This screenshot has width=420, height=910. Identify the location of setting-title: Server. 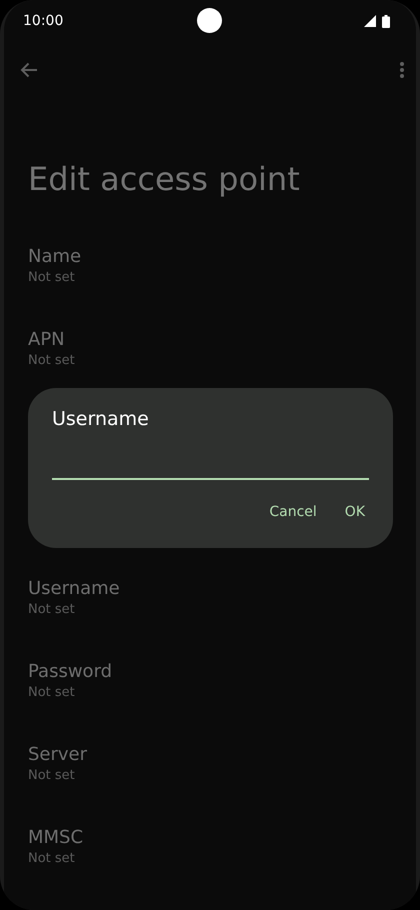
(58, 754).